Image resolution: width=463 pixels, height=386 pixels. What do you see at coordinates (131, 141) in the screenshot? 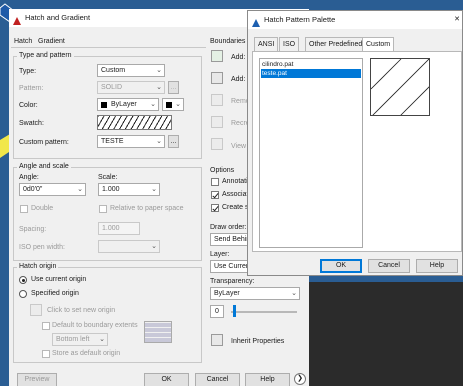
I see `custom-pattern-combo: TESTE ⌄` at bounding box center [131, 141].